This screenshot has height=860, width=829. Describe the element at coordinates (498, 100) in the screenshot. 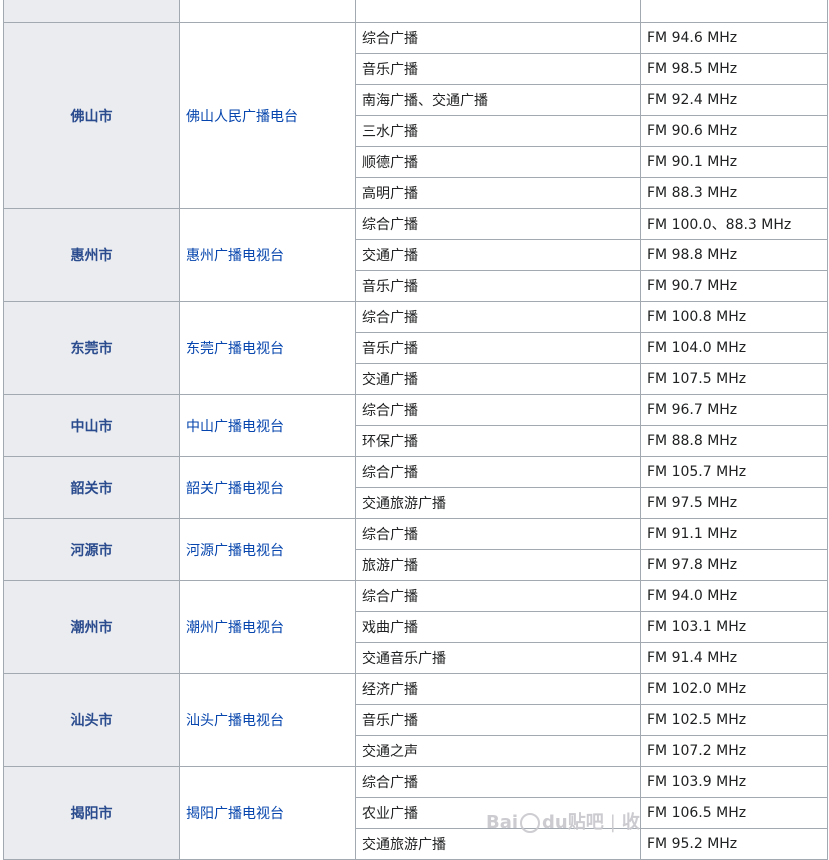

I see `channel-cell: 南海广播、交通广播` at that location.